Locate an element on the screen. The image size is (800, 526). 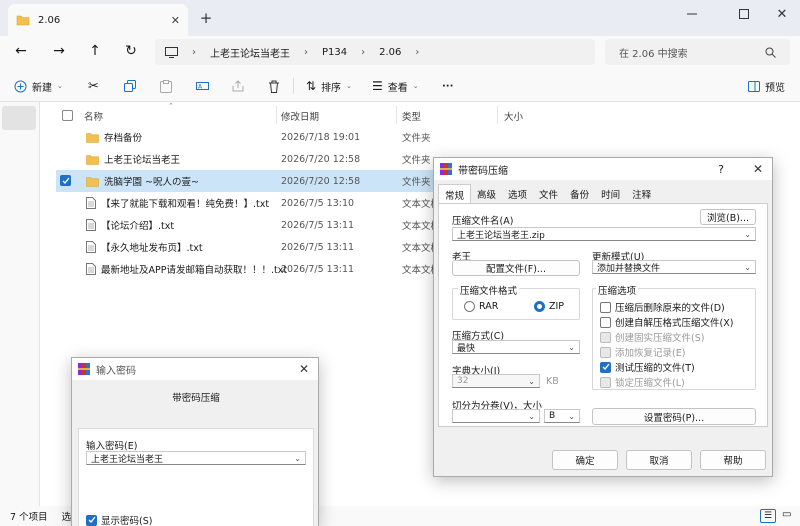
preview-pane-icon is located at coordinates (754, 86).